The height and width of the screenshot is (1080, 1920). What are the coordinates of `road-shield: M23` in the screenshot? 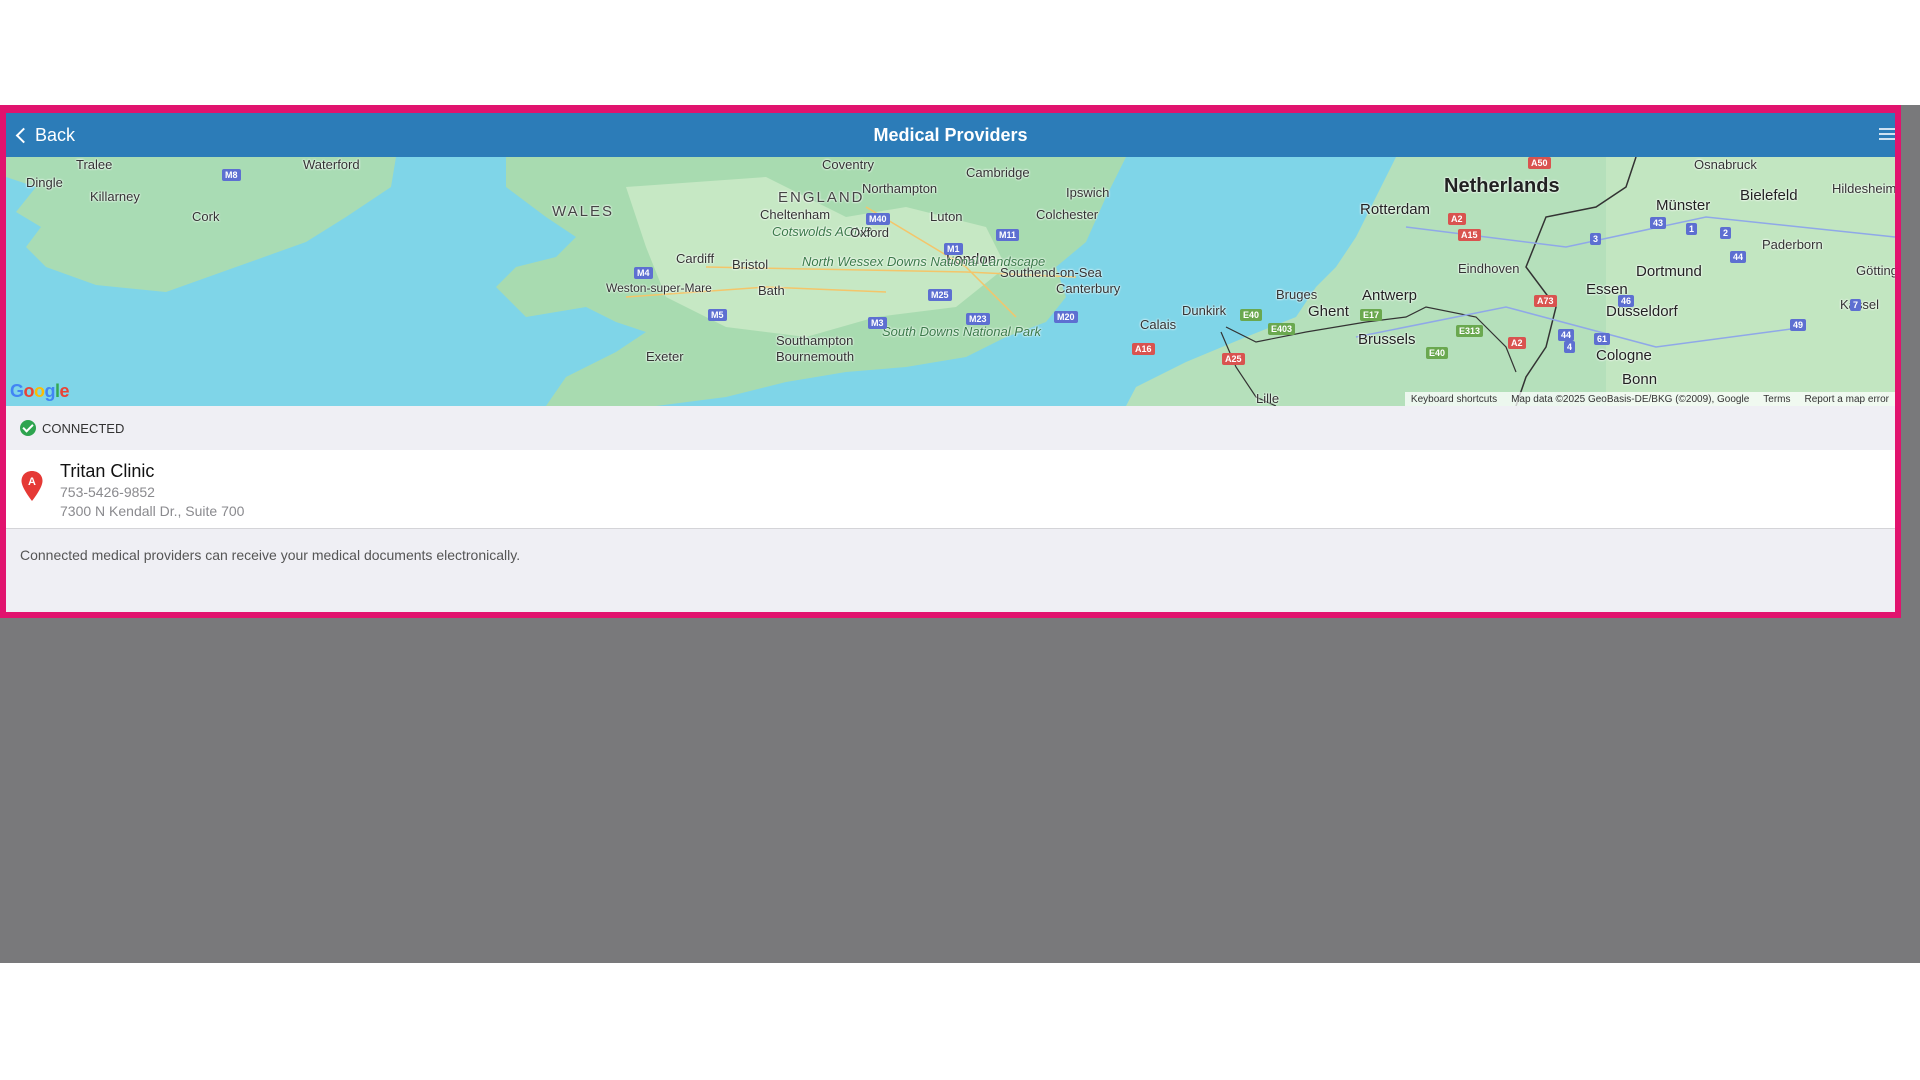 It's located at (978, 319).